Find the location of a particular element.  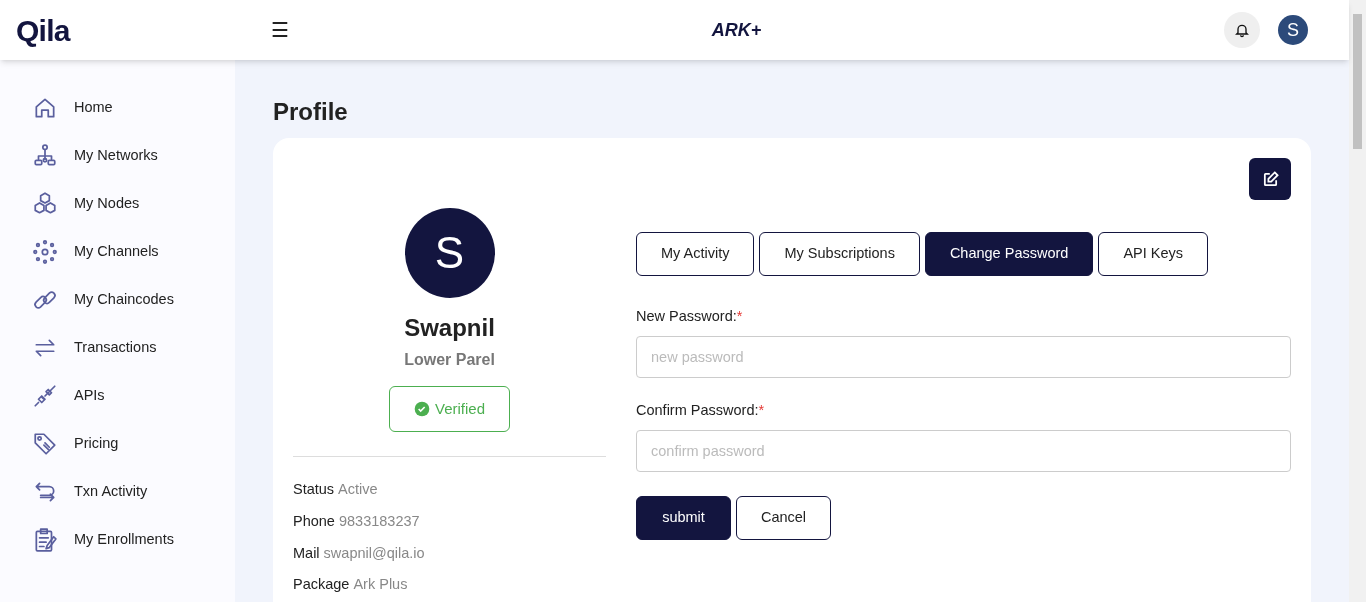

scrollbar is located at coordinates (1357, 301).